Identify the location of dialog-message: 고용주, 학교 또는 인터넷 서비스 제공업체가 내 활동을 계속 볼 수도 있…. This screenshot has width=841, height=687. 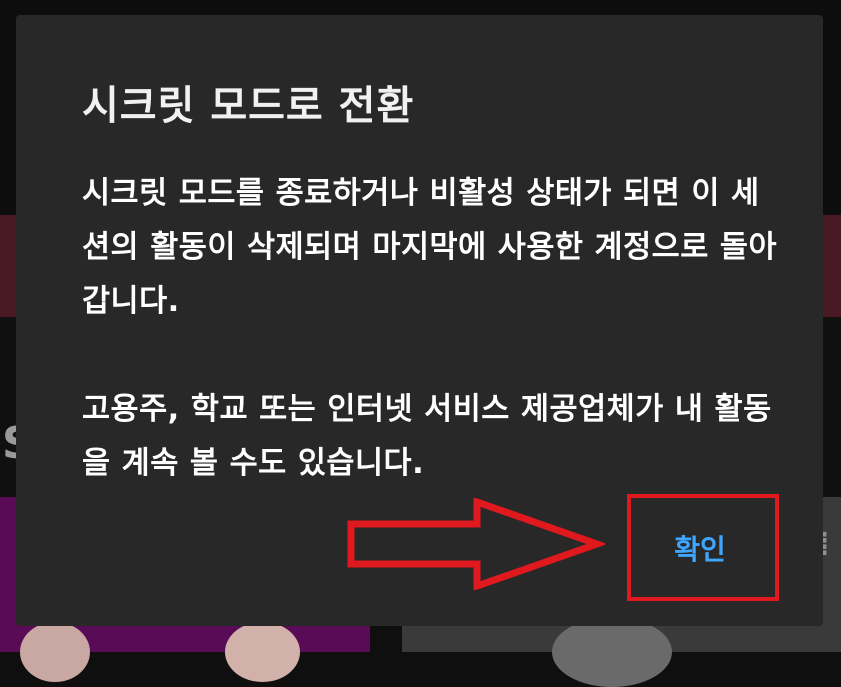
(427, 436).